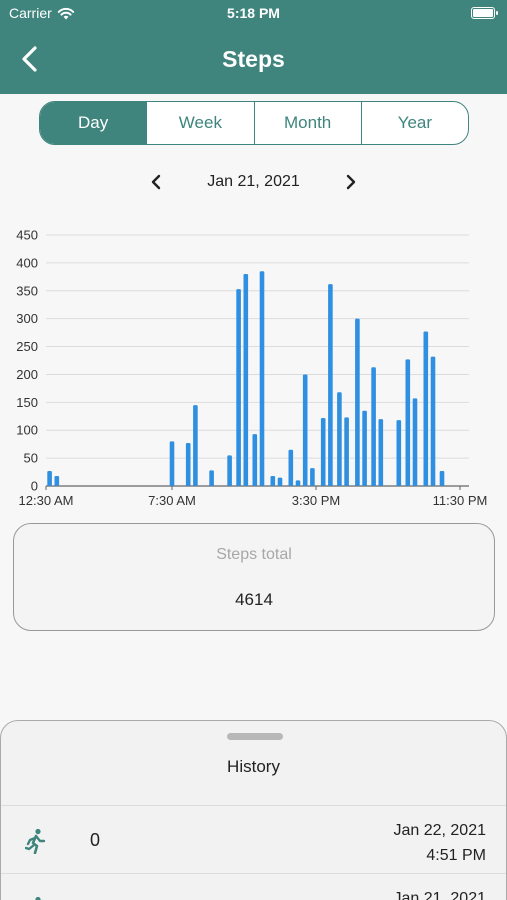  I want to click on chart-y-axis: 0 50 100 150 200 250 300 350 400 450, so click(27, 361).